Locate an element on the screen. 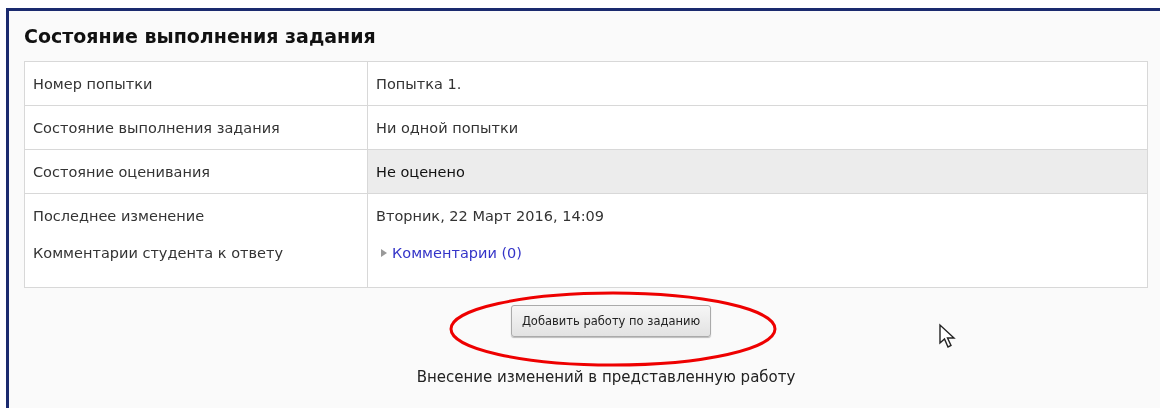 Image resolution: width=1164 pixels, height=410 pixels. table-cell: Комментарии студента к ответу is located at coordinates (196, 262).